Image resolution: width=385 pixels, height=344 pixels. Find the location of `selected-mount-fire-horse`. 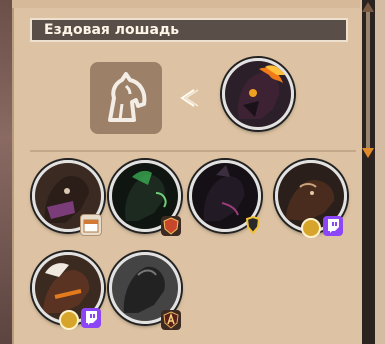

selected-mount-fire-horse is located at coordinates (258, 94).